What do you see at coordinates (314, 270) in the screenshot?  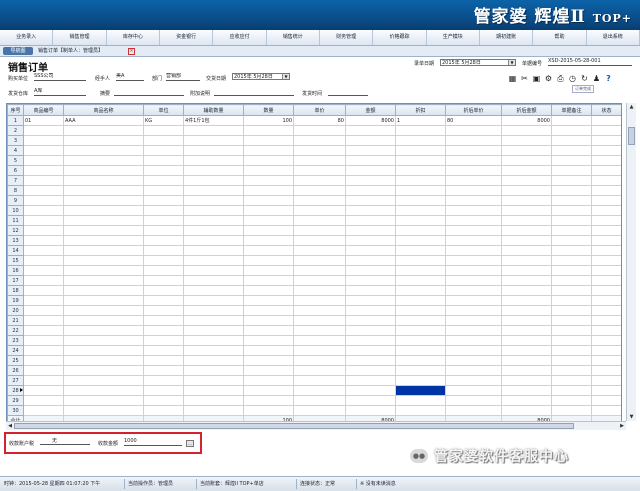 I see `table-row: 16` at bounding box center [314, 270].